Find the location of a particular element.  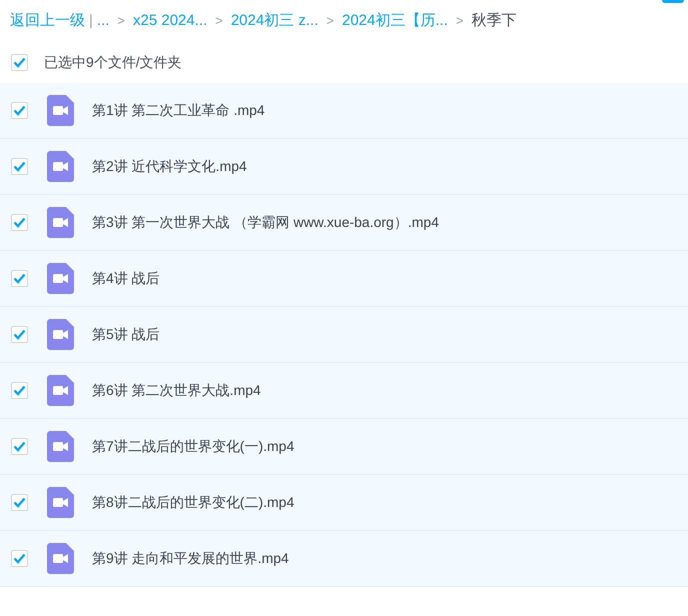

file-row: 第8讲二战后的世界变化(二).mp4 is located at coordinates (344, 503).